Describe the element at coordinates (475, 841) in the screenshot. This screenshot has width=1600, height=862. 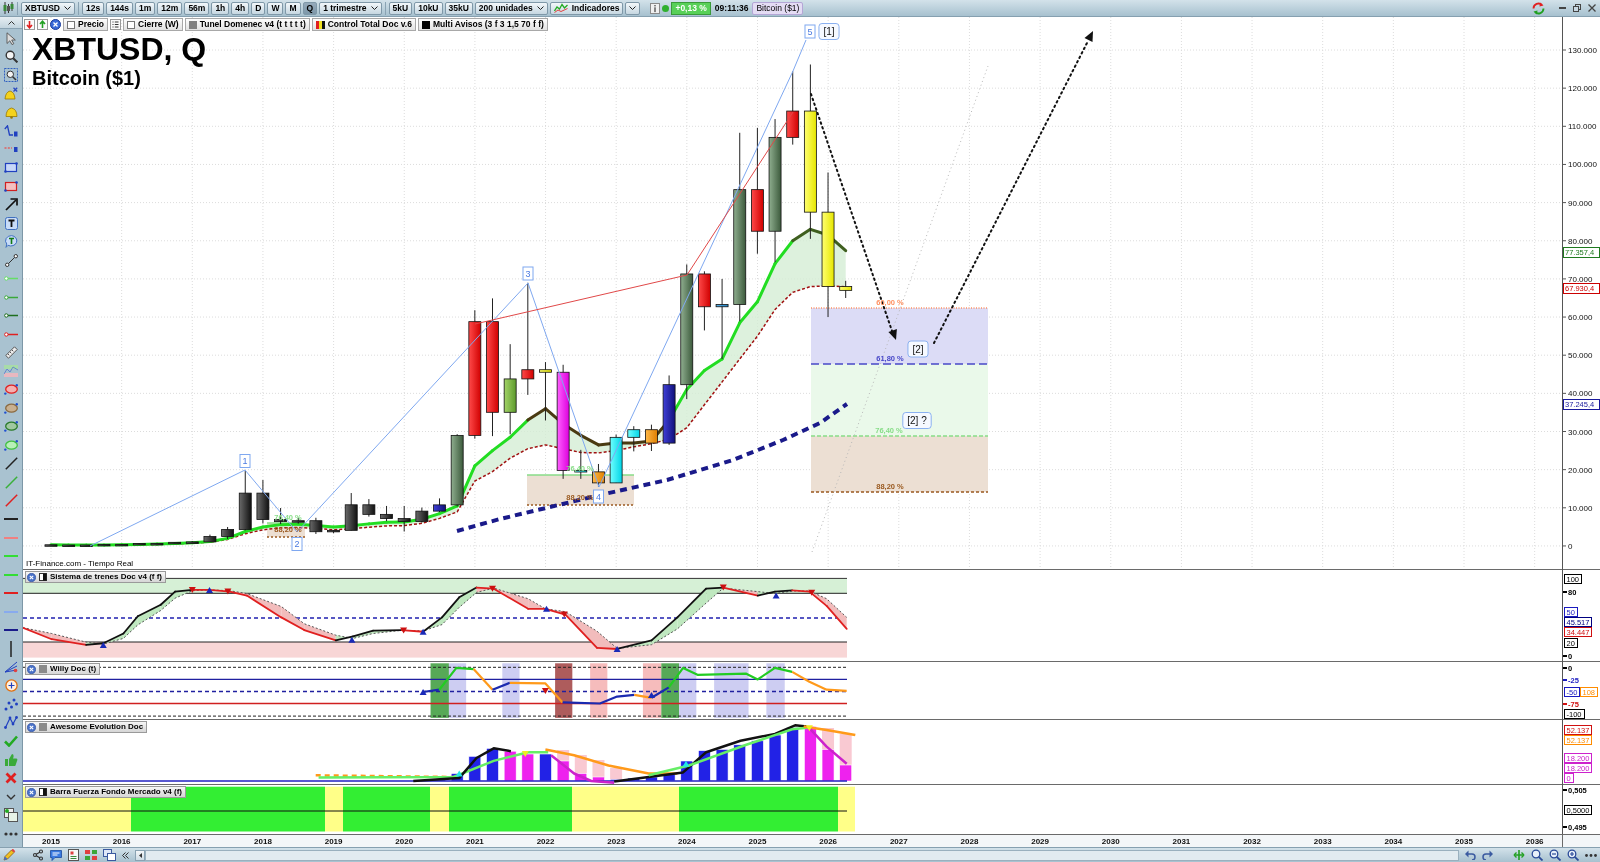
I see `year-label: 2021` at that location.